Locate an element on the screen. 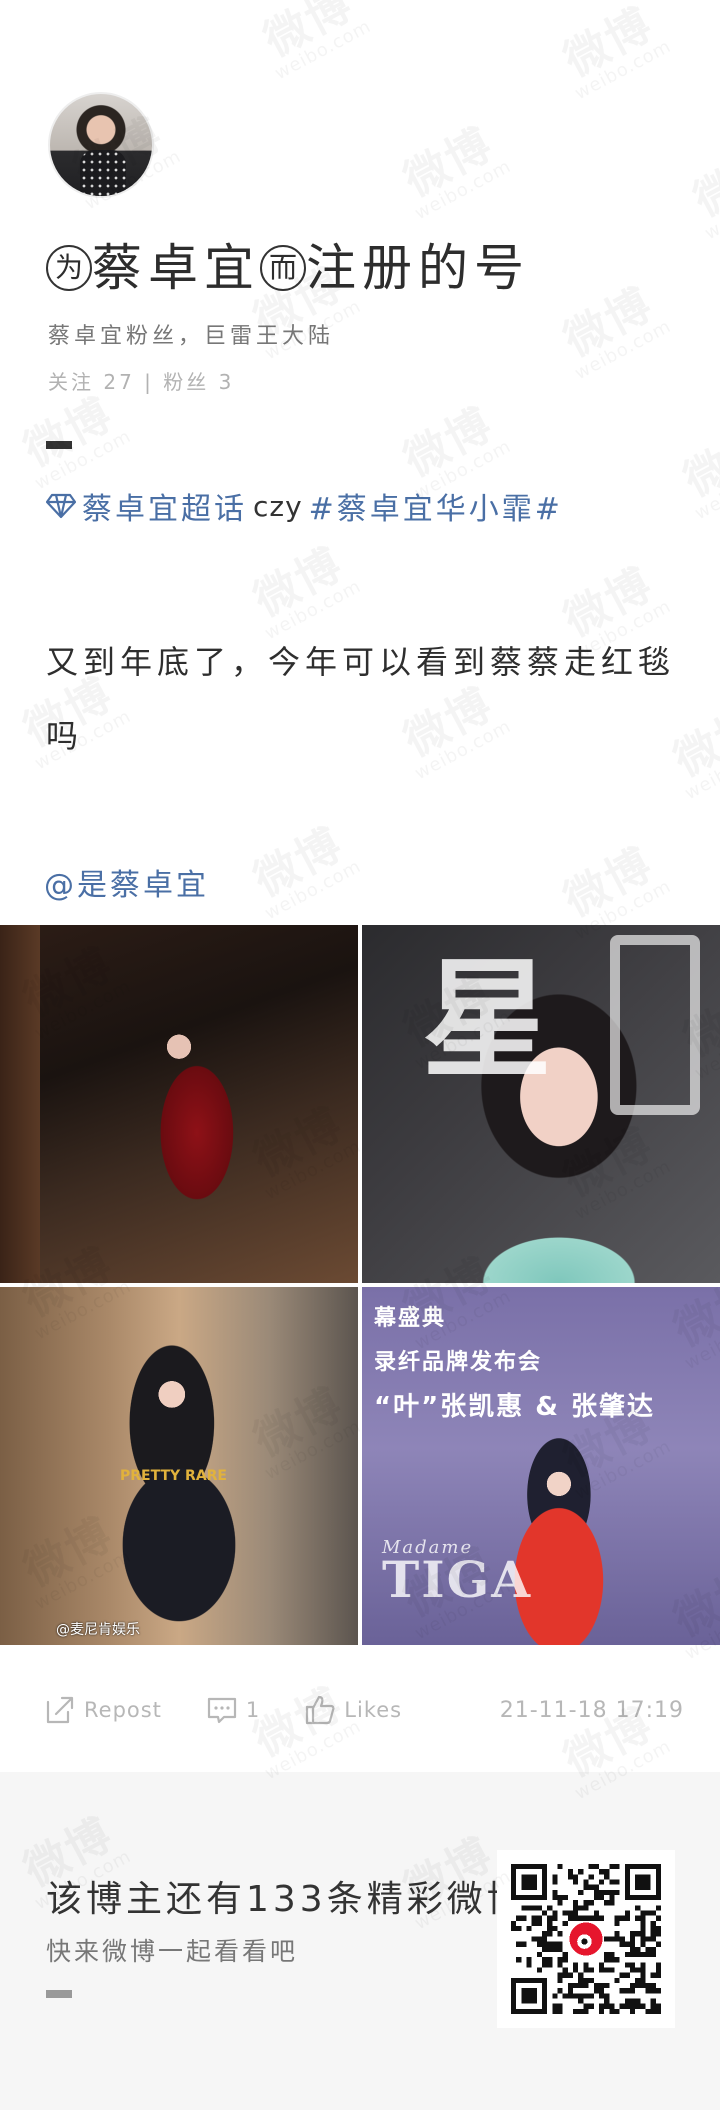 Image resolution: width=720 pixels, height=2110 pixels. title-suffix: 注册的号 is located at coordinates (418, 268).